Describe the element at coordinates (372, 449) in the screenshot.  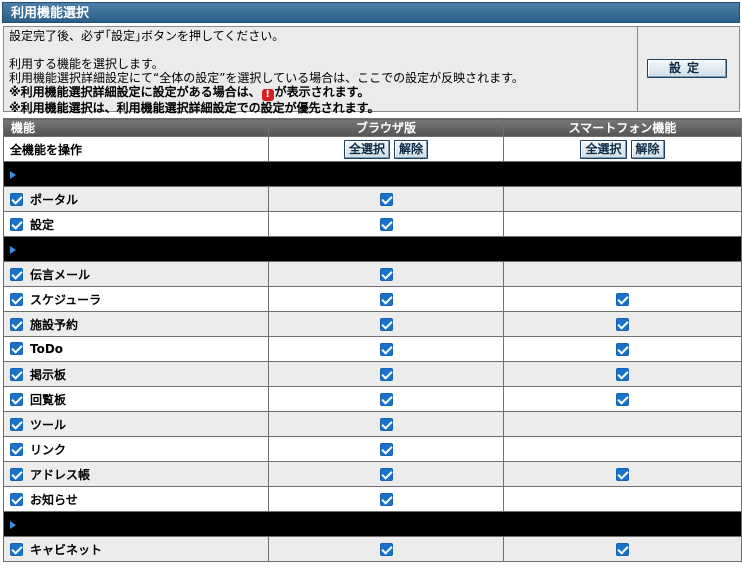
I see `feature-row: リンク` at that location.